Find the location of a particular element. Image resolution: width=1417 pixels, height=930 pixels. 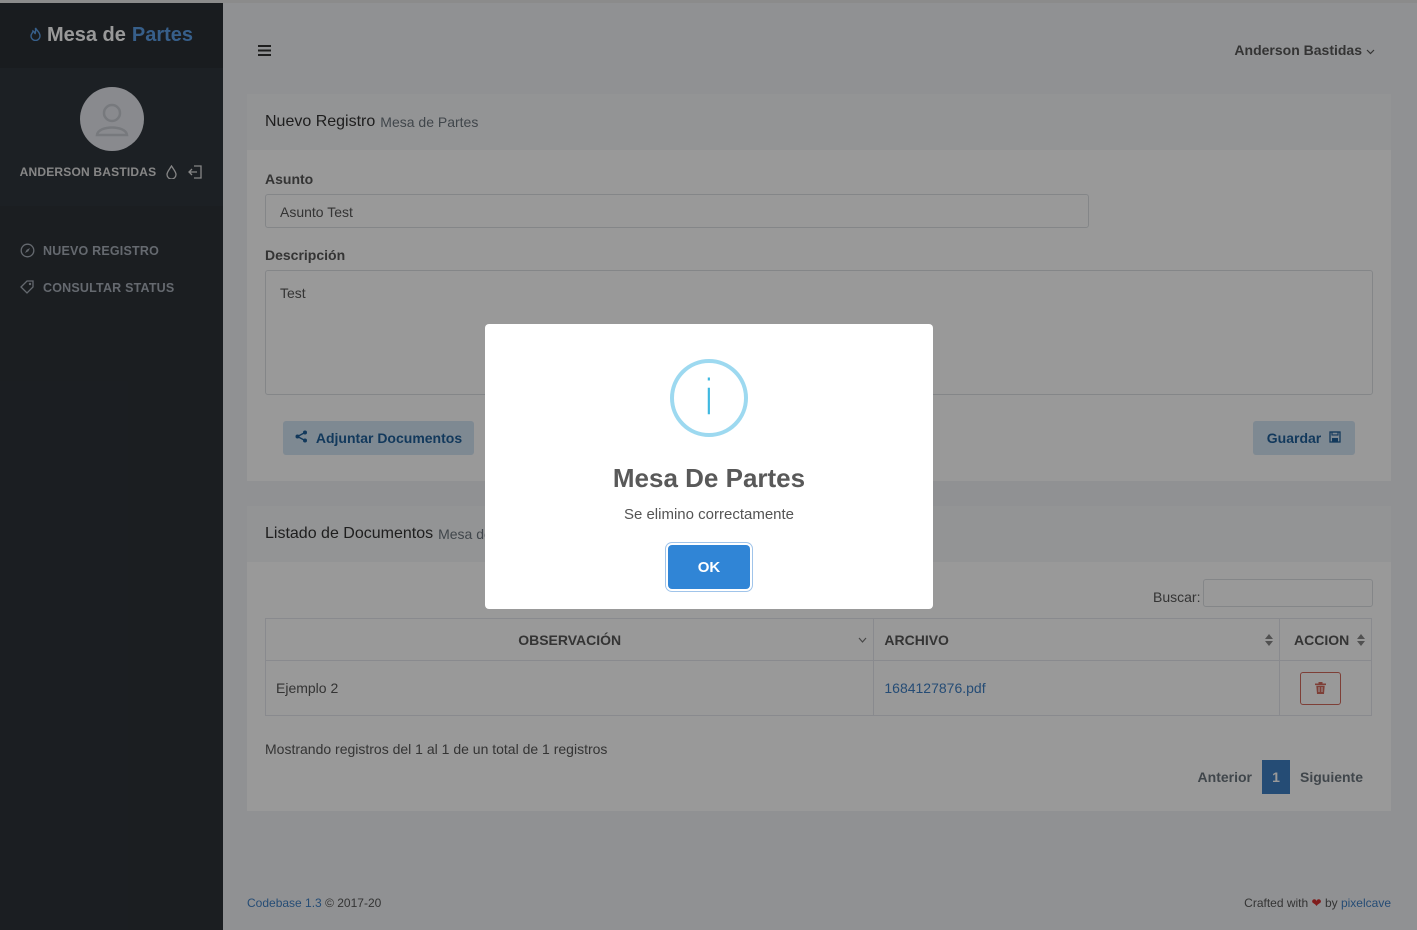

dialog-title: Mesa De Partes is located at coordinates (709, 478).